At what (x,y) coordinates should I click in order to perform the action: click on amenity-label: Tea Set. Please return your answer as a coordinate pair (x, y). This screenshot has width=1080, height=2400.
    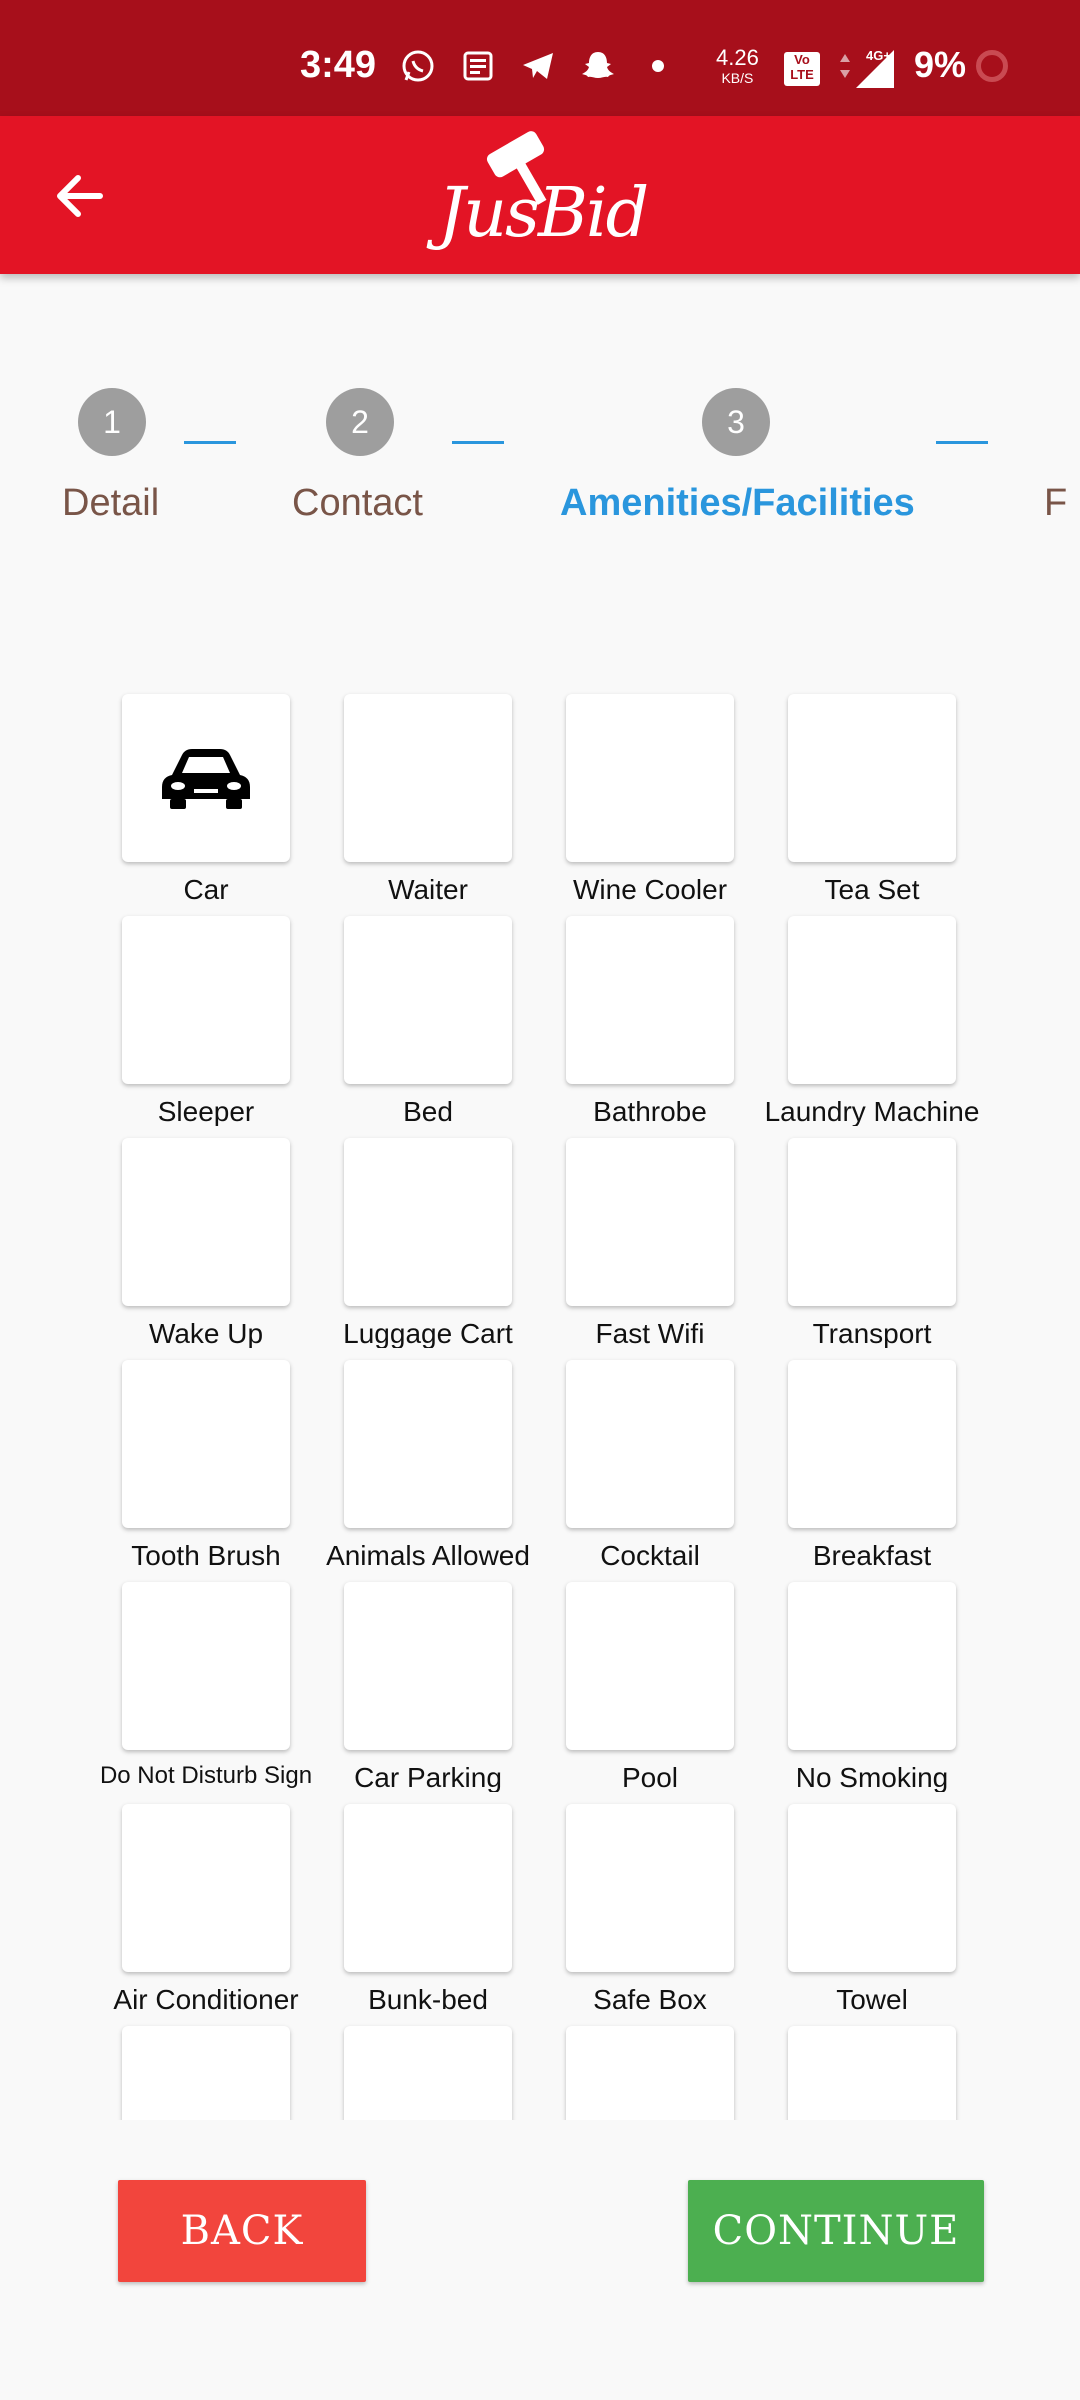
    Looking at the image, I should click on (872, 889).